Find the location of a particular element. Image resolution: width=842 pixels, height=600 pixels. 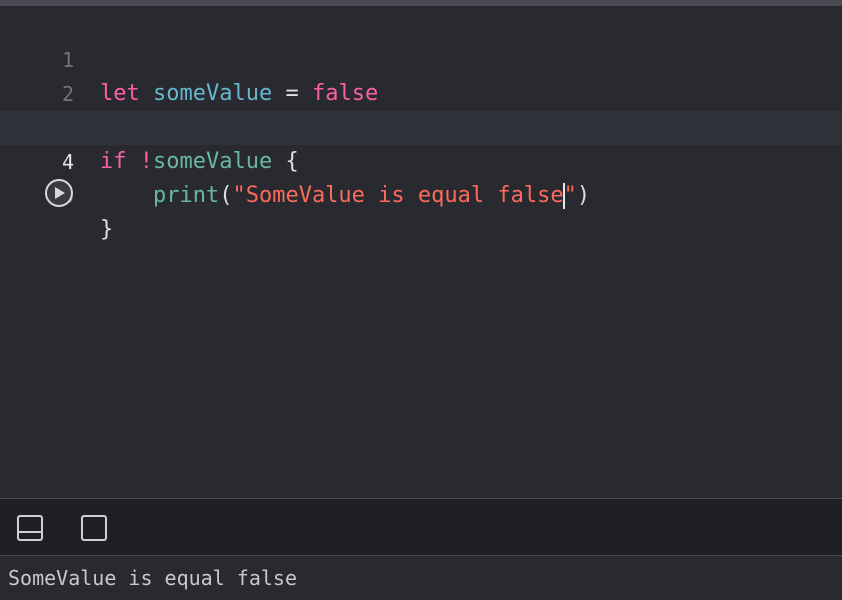

square-panel-icon is located at coordinates (94, 528).